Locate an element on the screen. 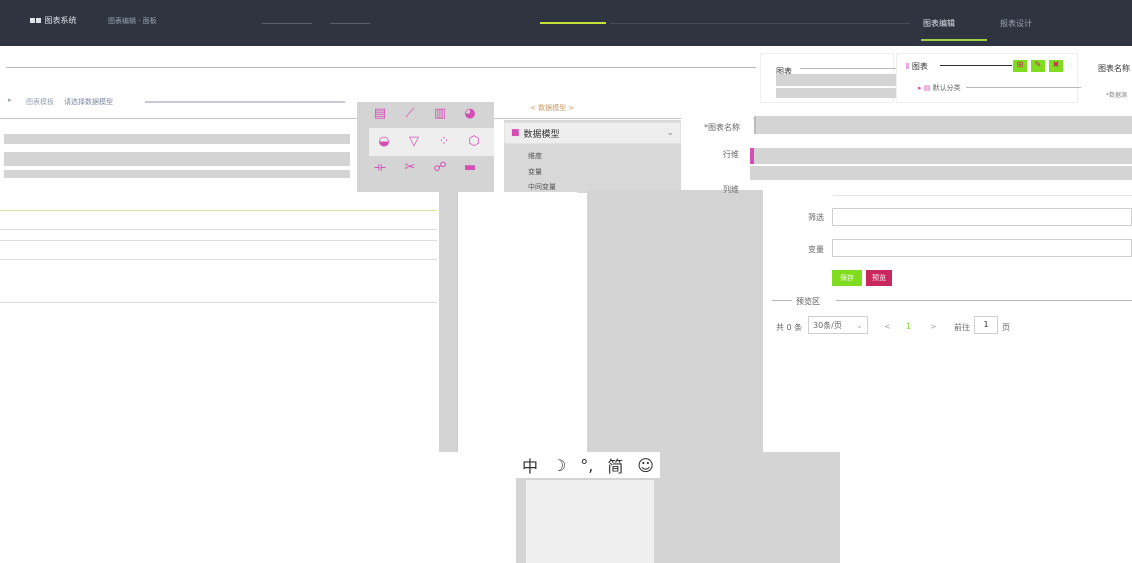 Image resolution: width=1132 pixels, height=563 pixels. tab-chart-edit: 图表编辑 is located at coordinates (939, 23).